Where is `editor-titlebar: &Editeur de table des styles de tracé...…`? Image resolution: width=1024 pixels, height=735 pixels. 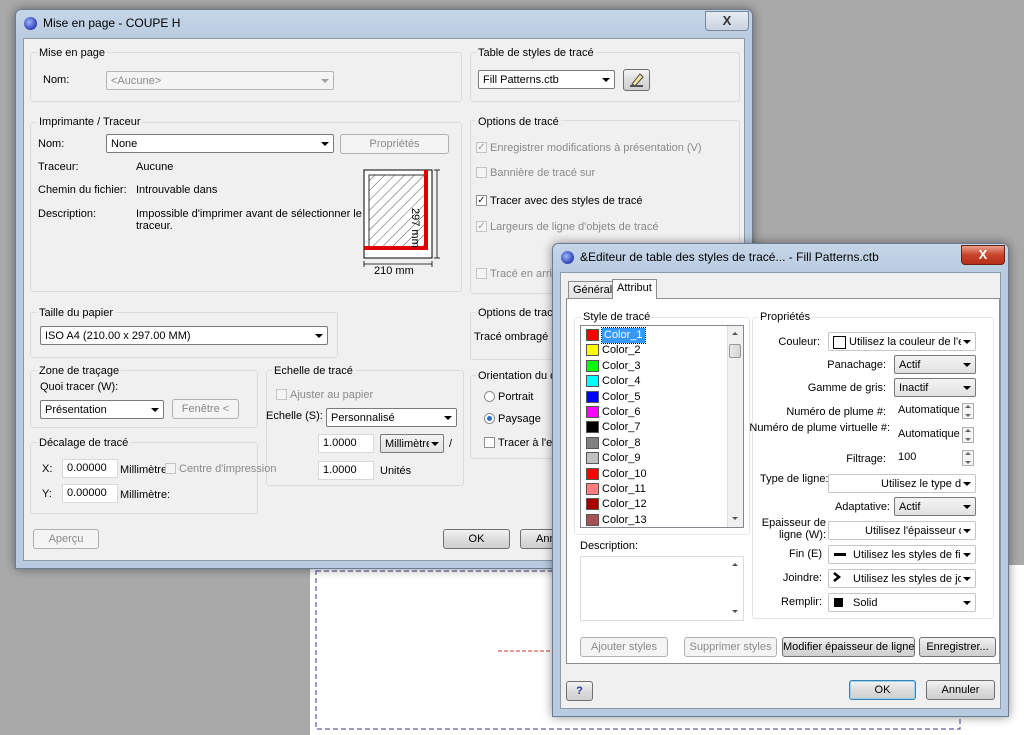
editor-titlebar: &Editeur de table des styles de tracé...… is located at coordinates (780, 258).